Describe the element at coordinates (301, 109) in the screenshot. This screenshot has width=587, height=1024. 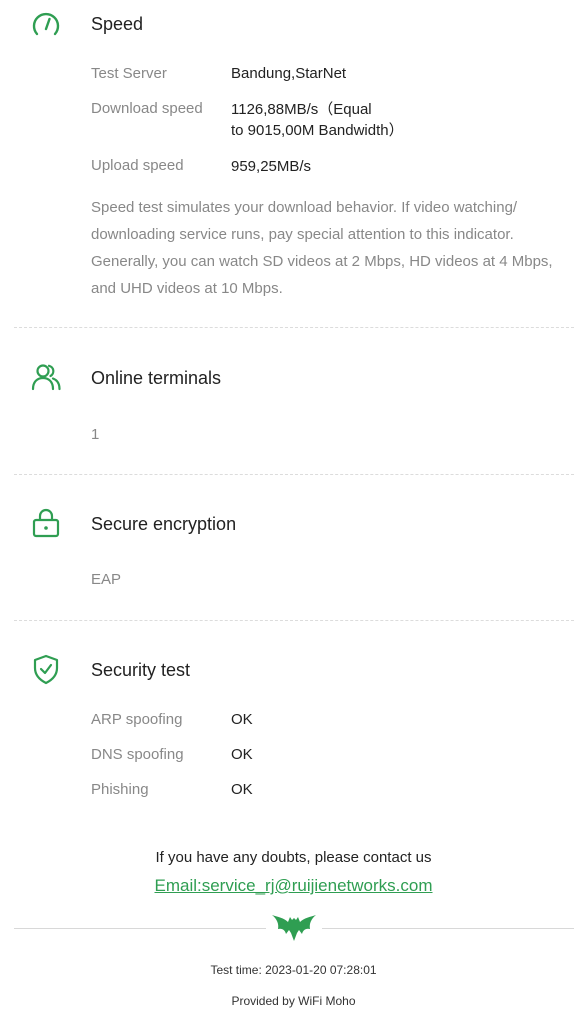
I see `download-speed-value: 1126,88MB/s（Equal` at that location.